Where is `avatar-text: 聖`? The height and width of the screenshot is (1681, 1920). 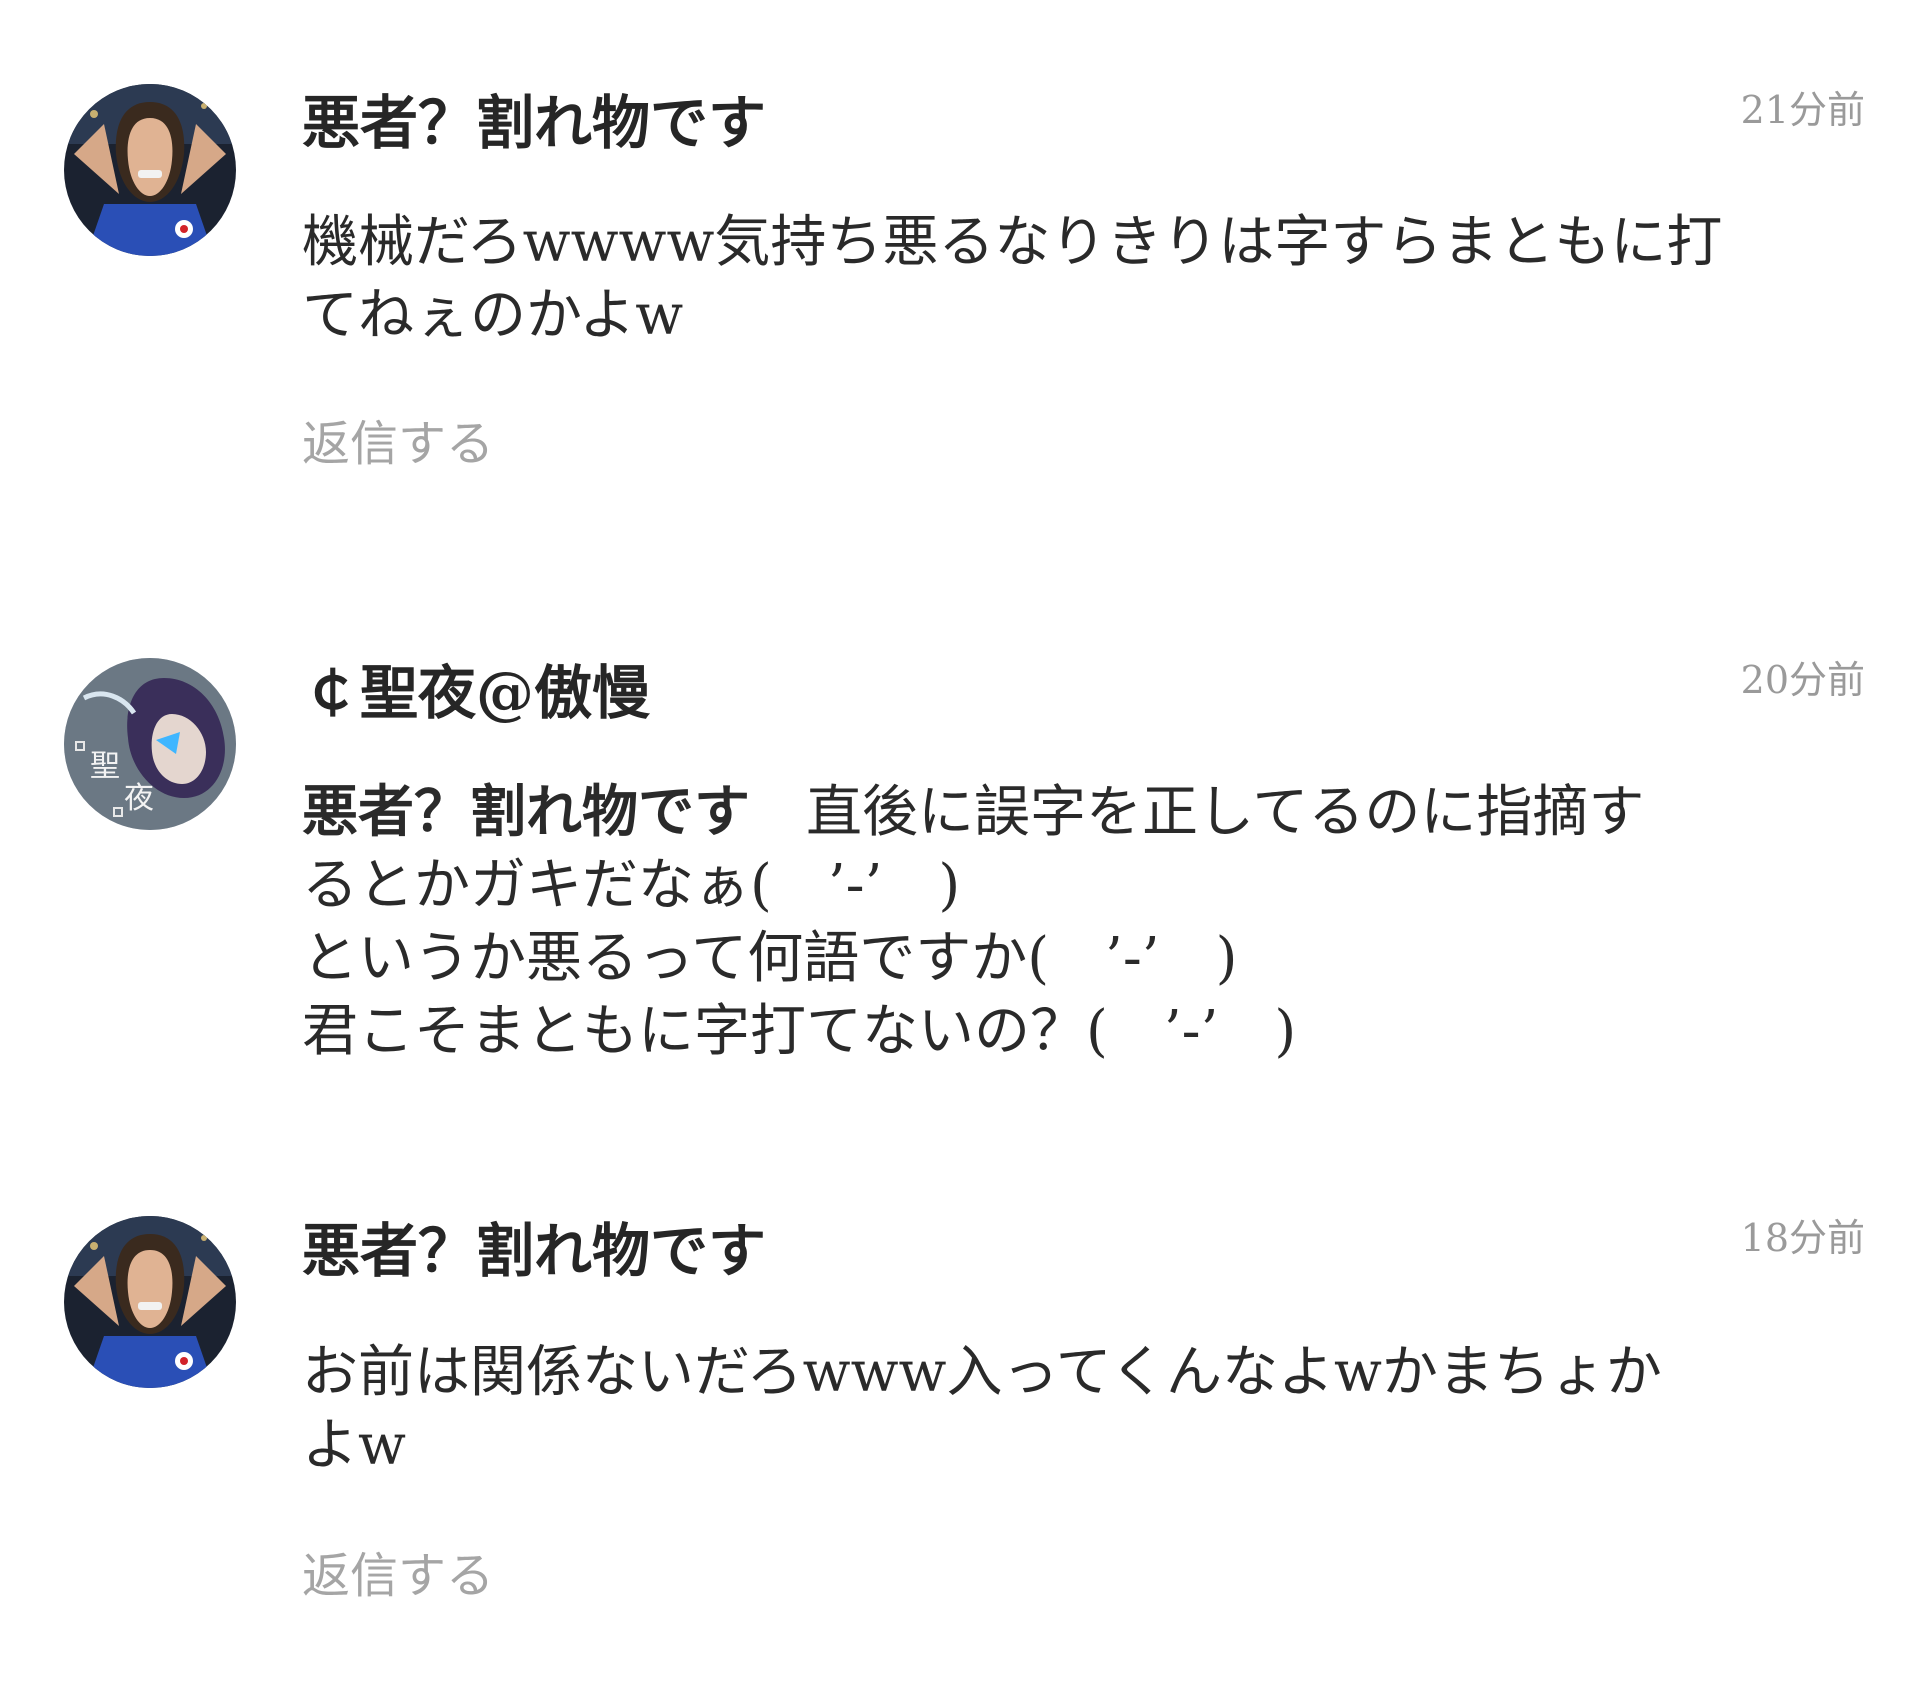
avatar-text: 聖 is located at coordinates (105, 766).